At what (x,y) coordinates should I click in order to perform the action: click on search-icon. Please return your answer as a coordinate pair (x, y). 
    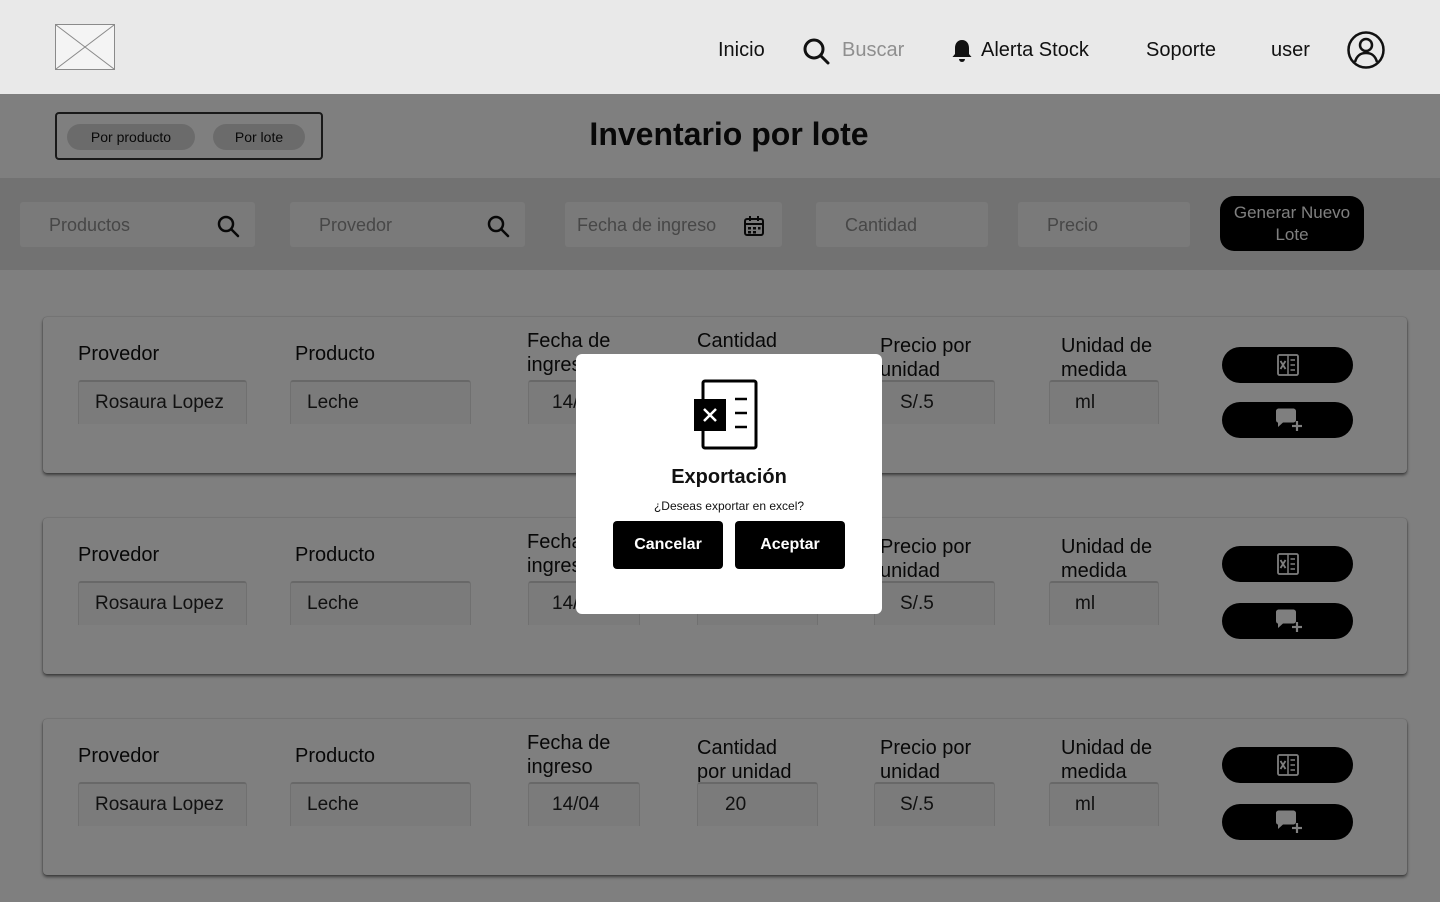
    Looking at the image, I should click on (816, 51).